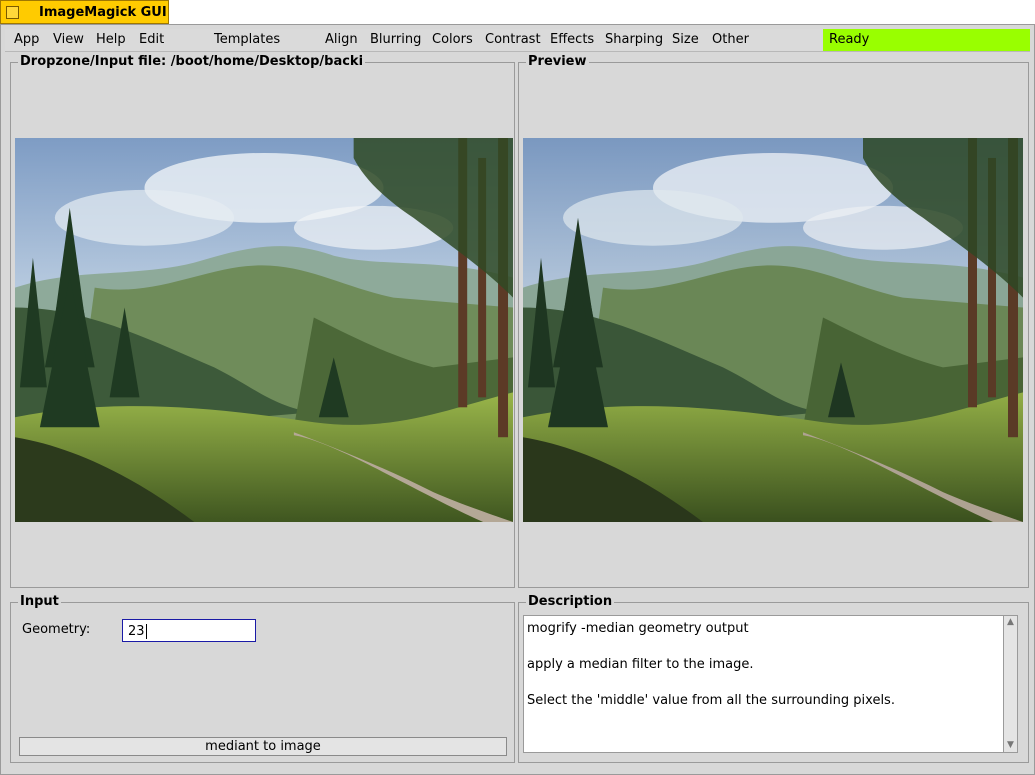 The width and height of the screenshot is (1035, 775). What do you see at coordinates (452, 39) in the screenshot?
I see `menu-colors: Colors` at bounding box center [452, 39].